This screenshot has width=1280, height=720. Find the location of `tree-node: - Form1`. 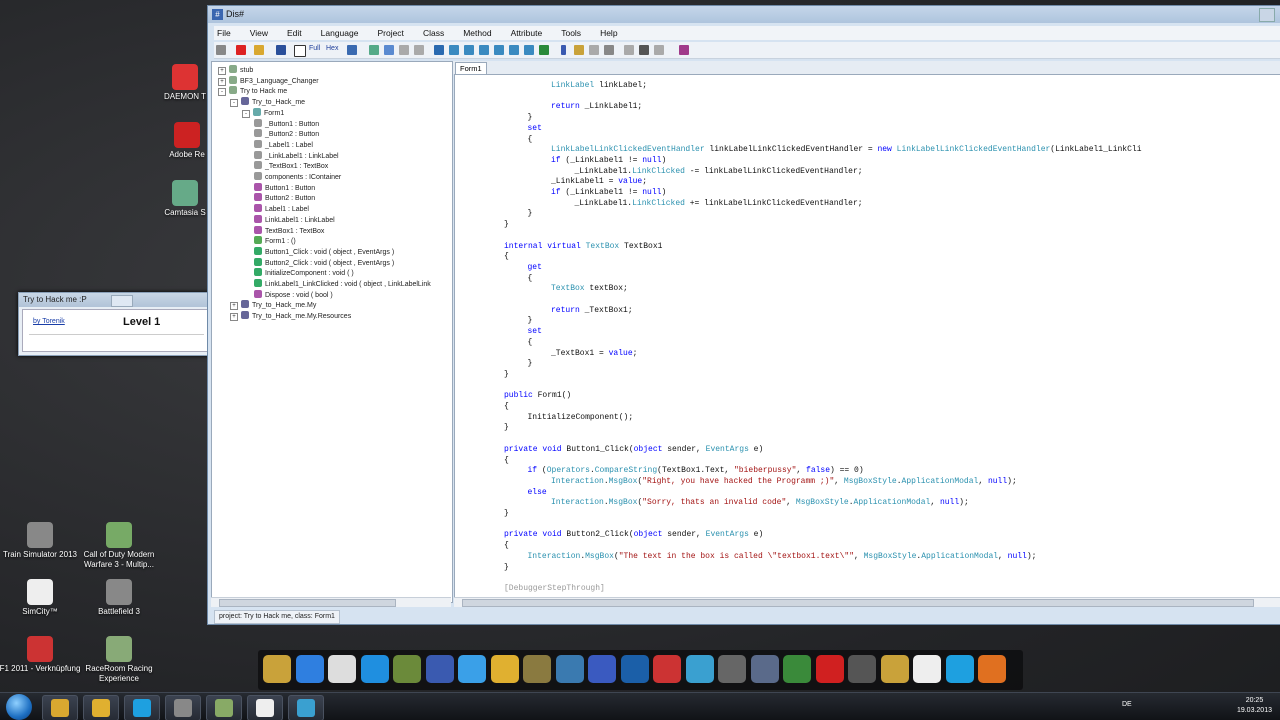

tree-node: - Form1 is located at coordinates (263, 112).